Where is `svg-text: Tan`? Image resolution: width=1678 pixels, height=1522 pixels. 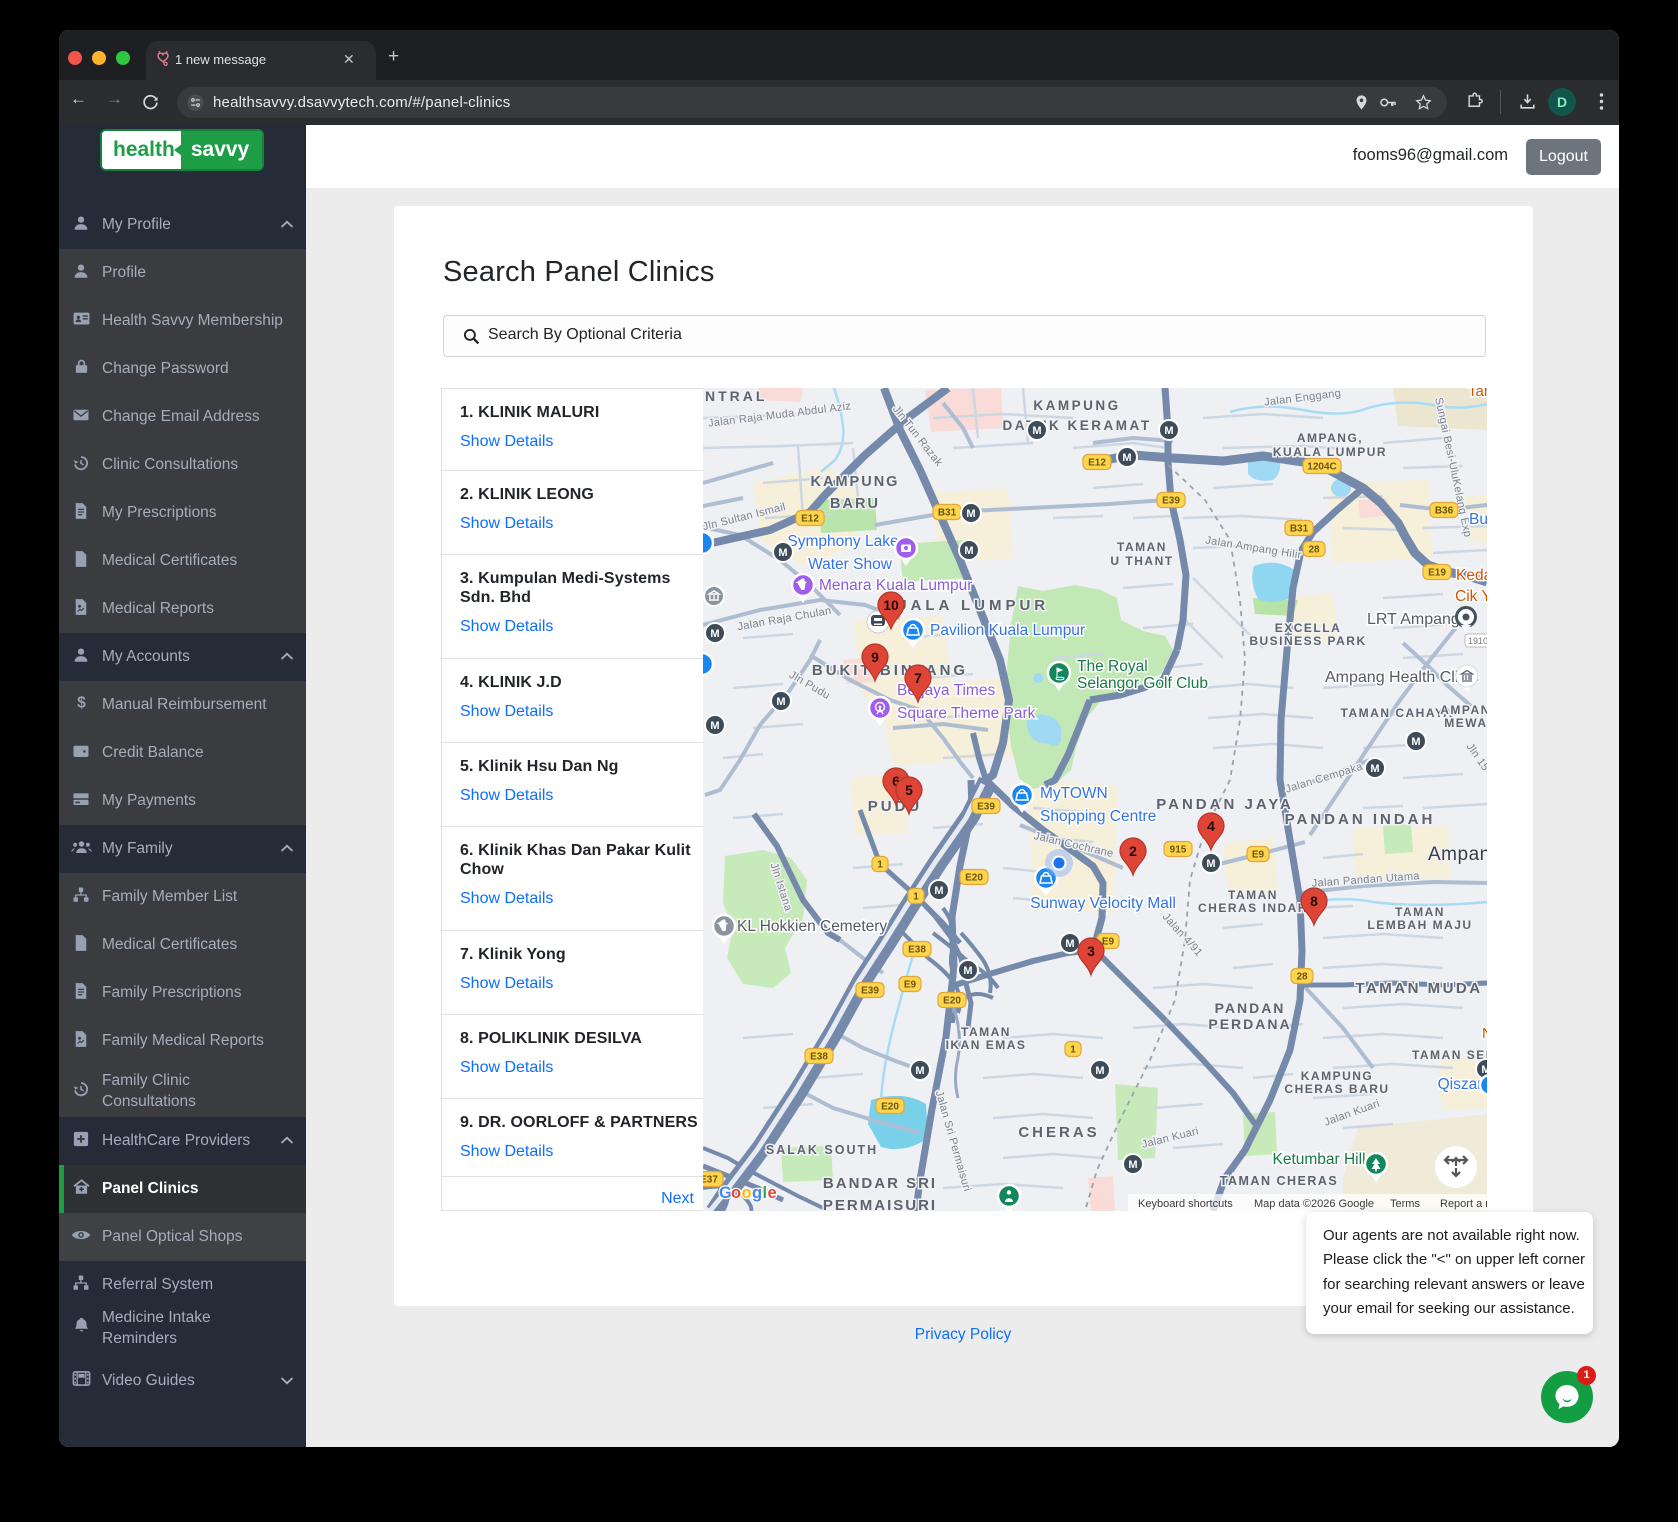 svg-text: Tan is located at coordinates (1477, 394).